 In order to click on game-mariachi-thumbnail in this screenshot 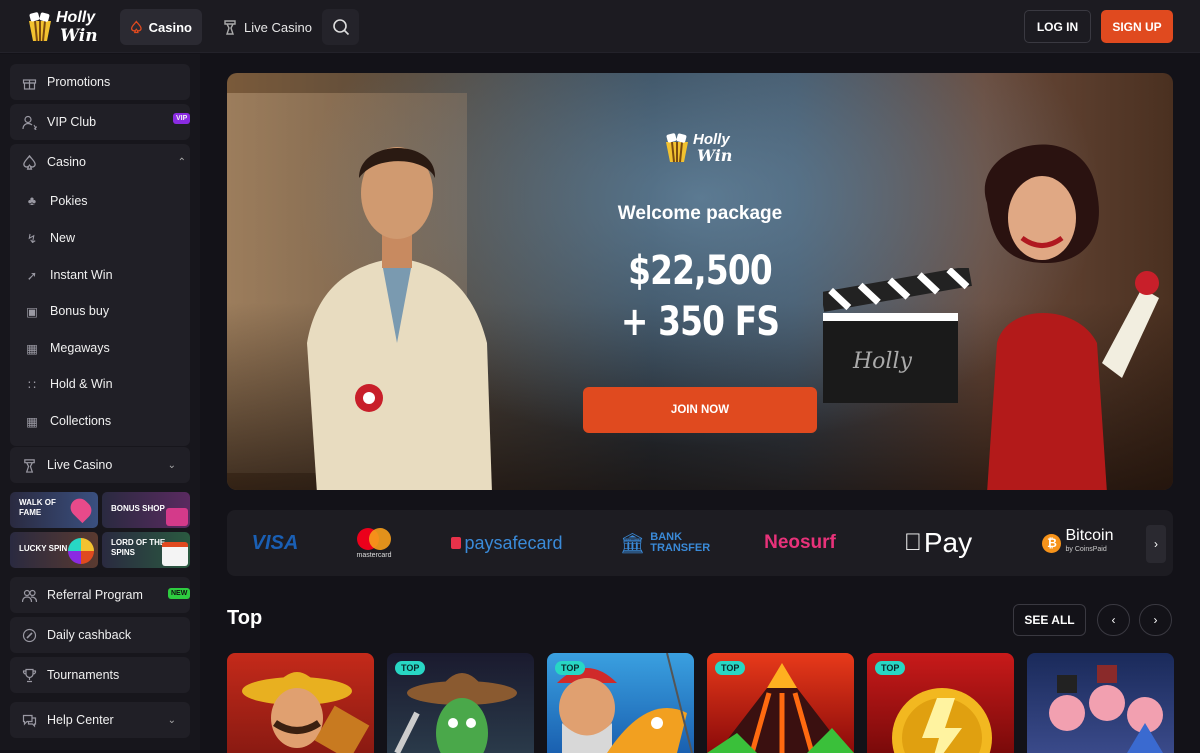, I will do `click(306, 712)`.